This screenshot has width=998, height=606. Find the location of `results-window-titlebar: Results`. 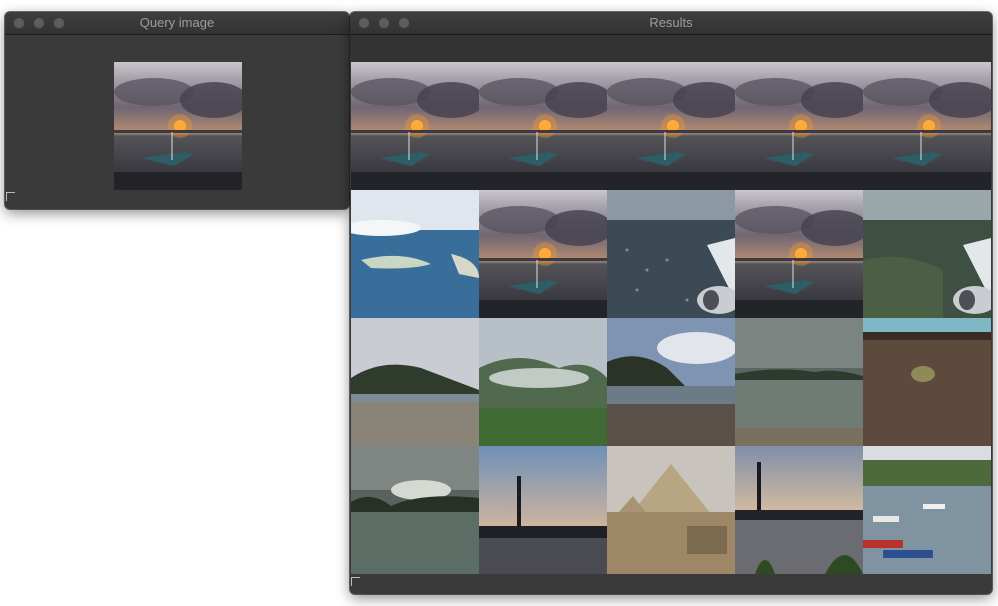

results-window-titlebar: Results is located at coordinates (671, 23).